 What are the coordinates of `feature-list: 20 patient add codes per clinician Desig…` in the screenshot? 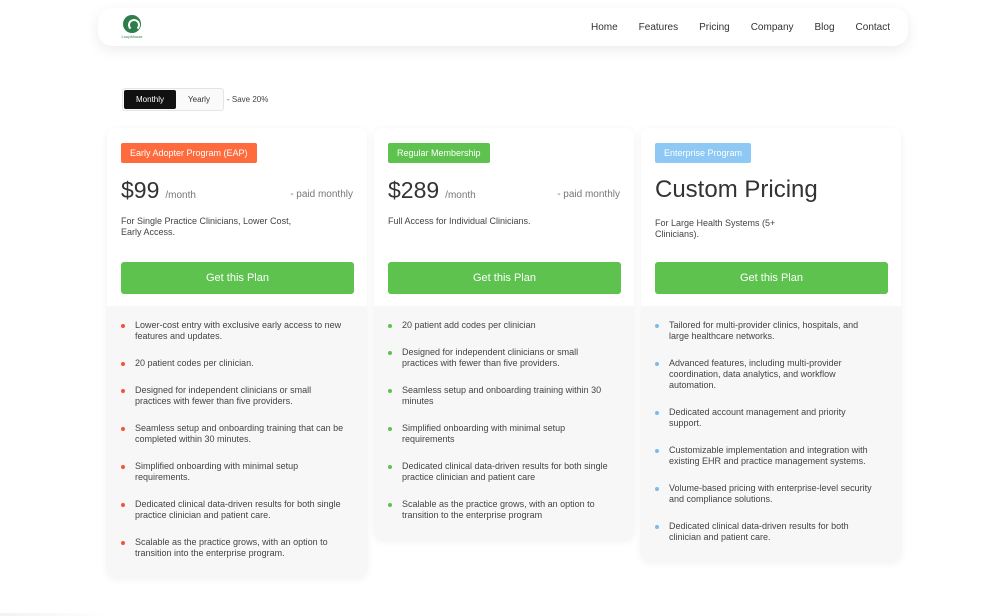 It's located at (504, 422).